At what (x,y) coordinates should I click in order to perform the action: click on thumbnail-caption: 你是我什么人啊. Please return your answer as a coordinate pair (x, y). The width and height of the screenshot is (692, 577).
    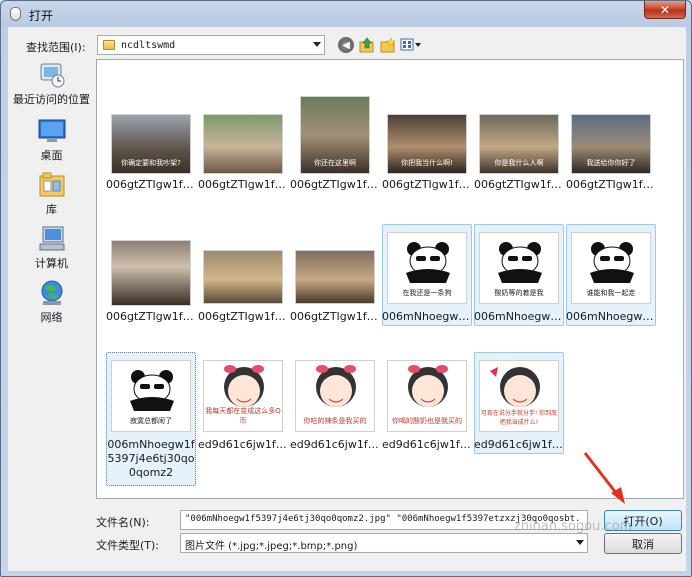
    Looking at the image, I should click on (519, 163).